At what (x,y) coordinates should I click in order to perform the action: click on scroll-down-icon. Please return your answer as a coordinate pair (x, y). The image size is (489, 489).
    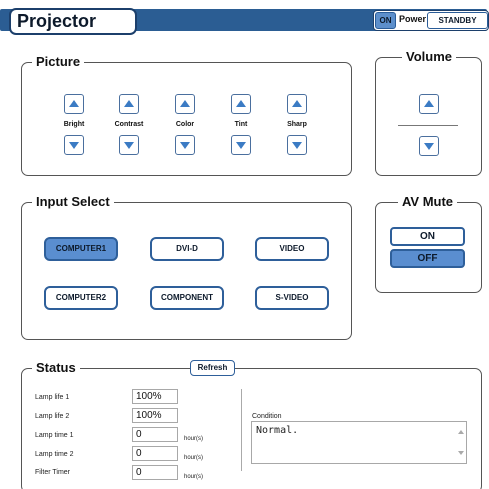
    Looking at the image, I should click on (461, 453).